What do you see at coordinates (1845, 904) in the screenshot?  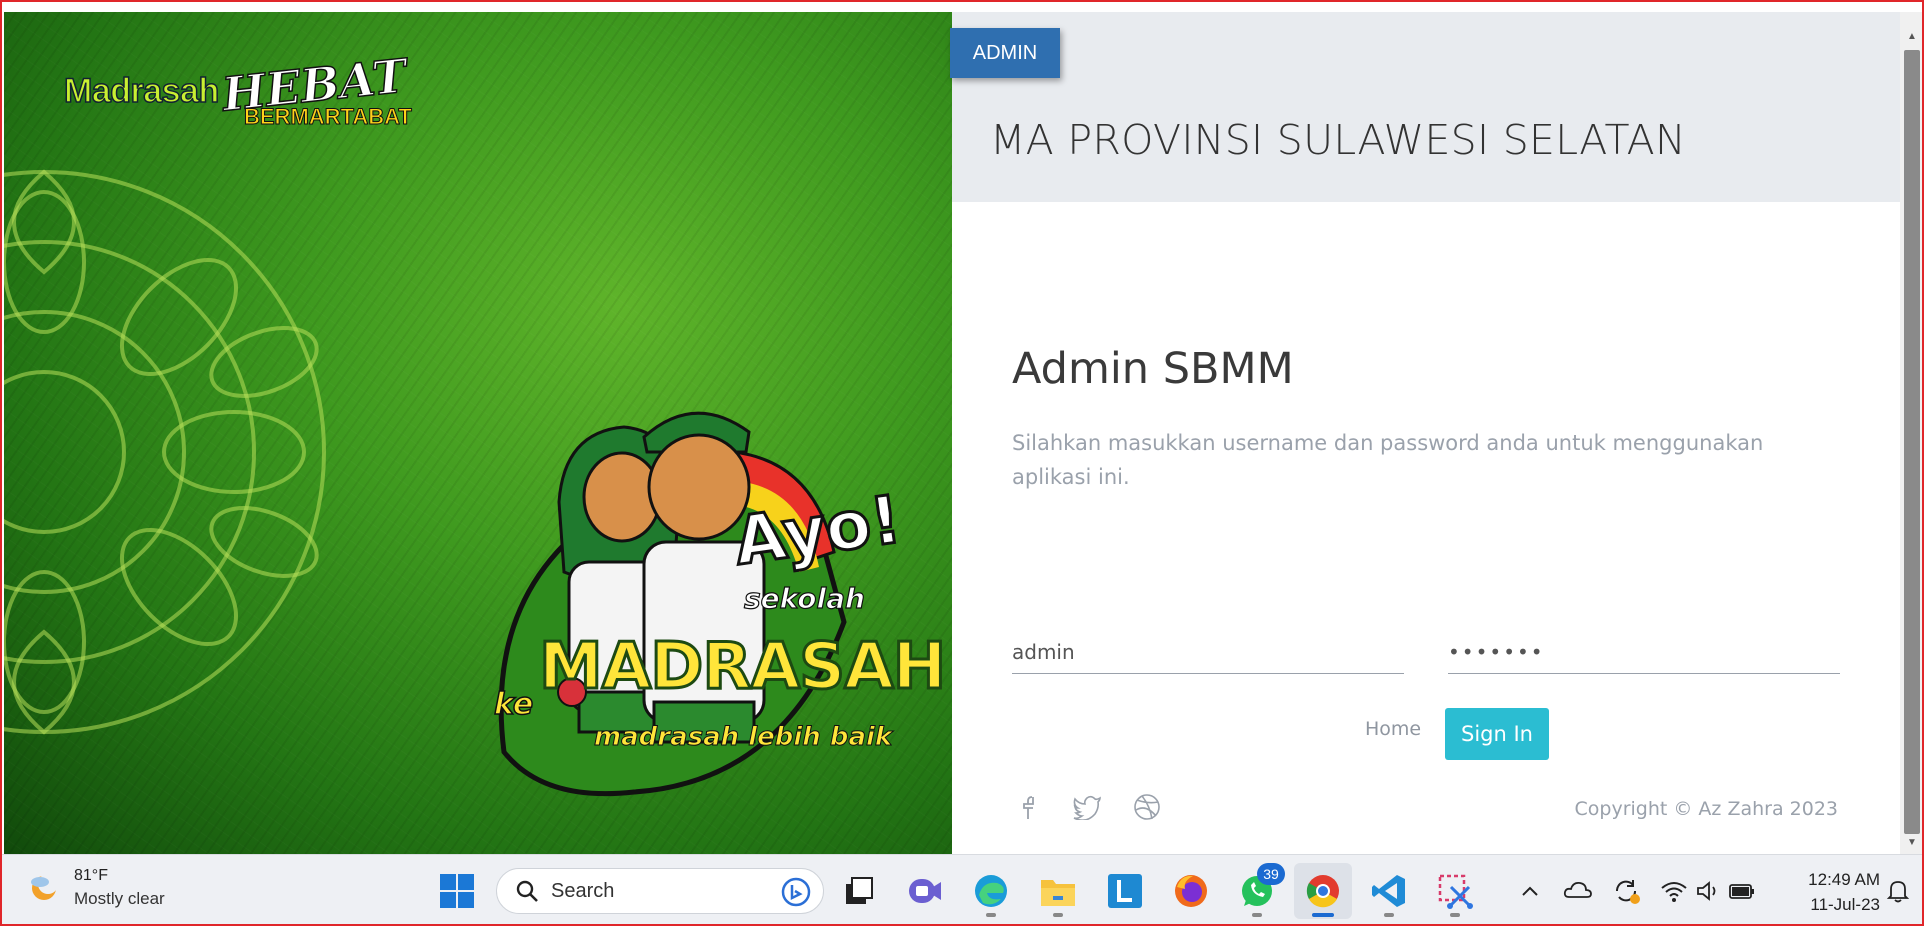 I see `clock-date: 11-Jul-23` at bounding box center [1845, 904].